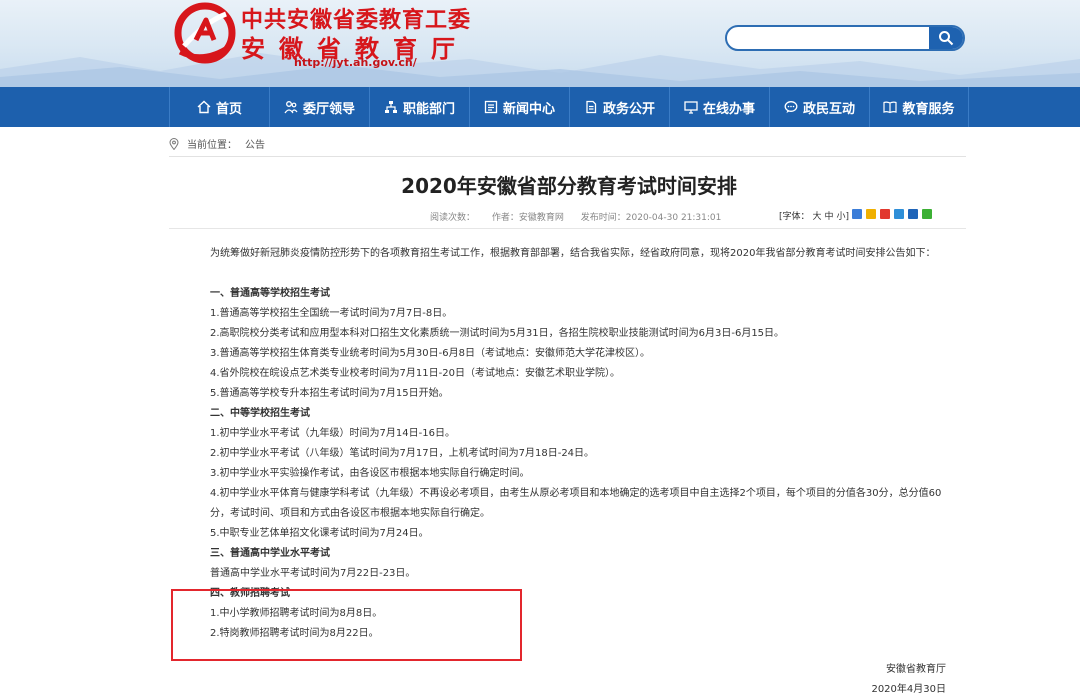 This screenshot has width=1080, height=695. What do you see at coordinates (791, 107) in the screenshot?
I see `chat-icon` at bounding box center [791, 107].